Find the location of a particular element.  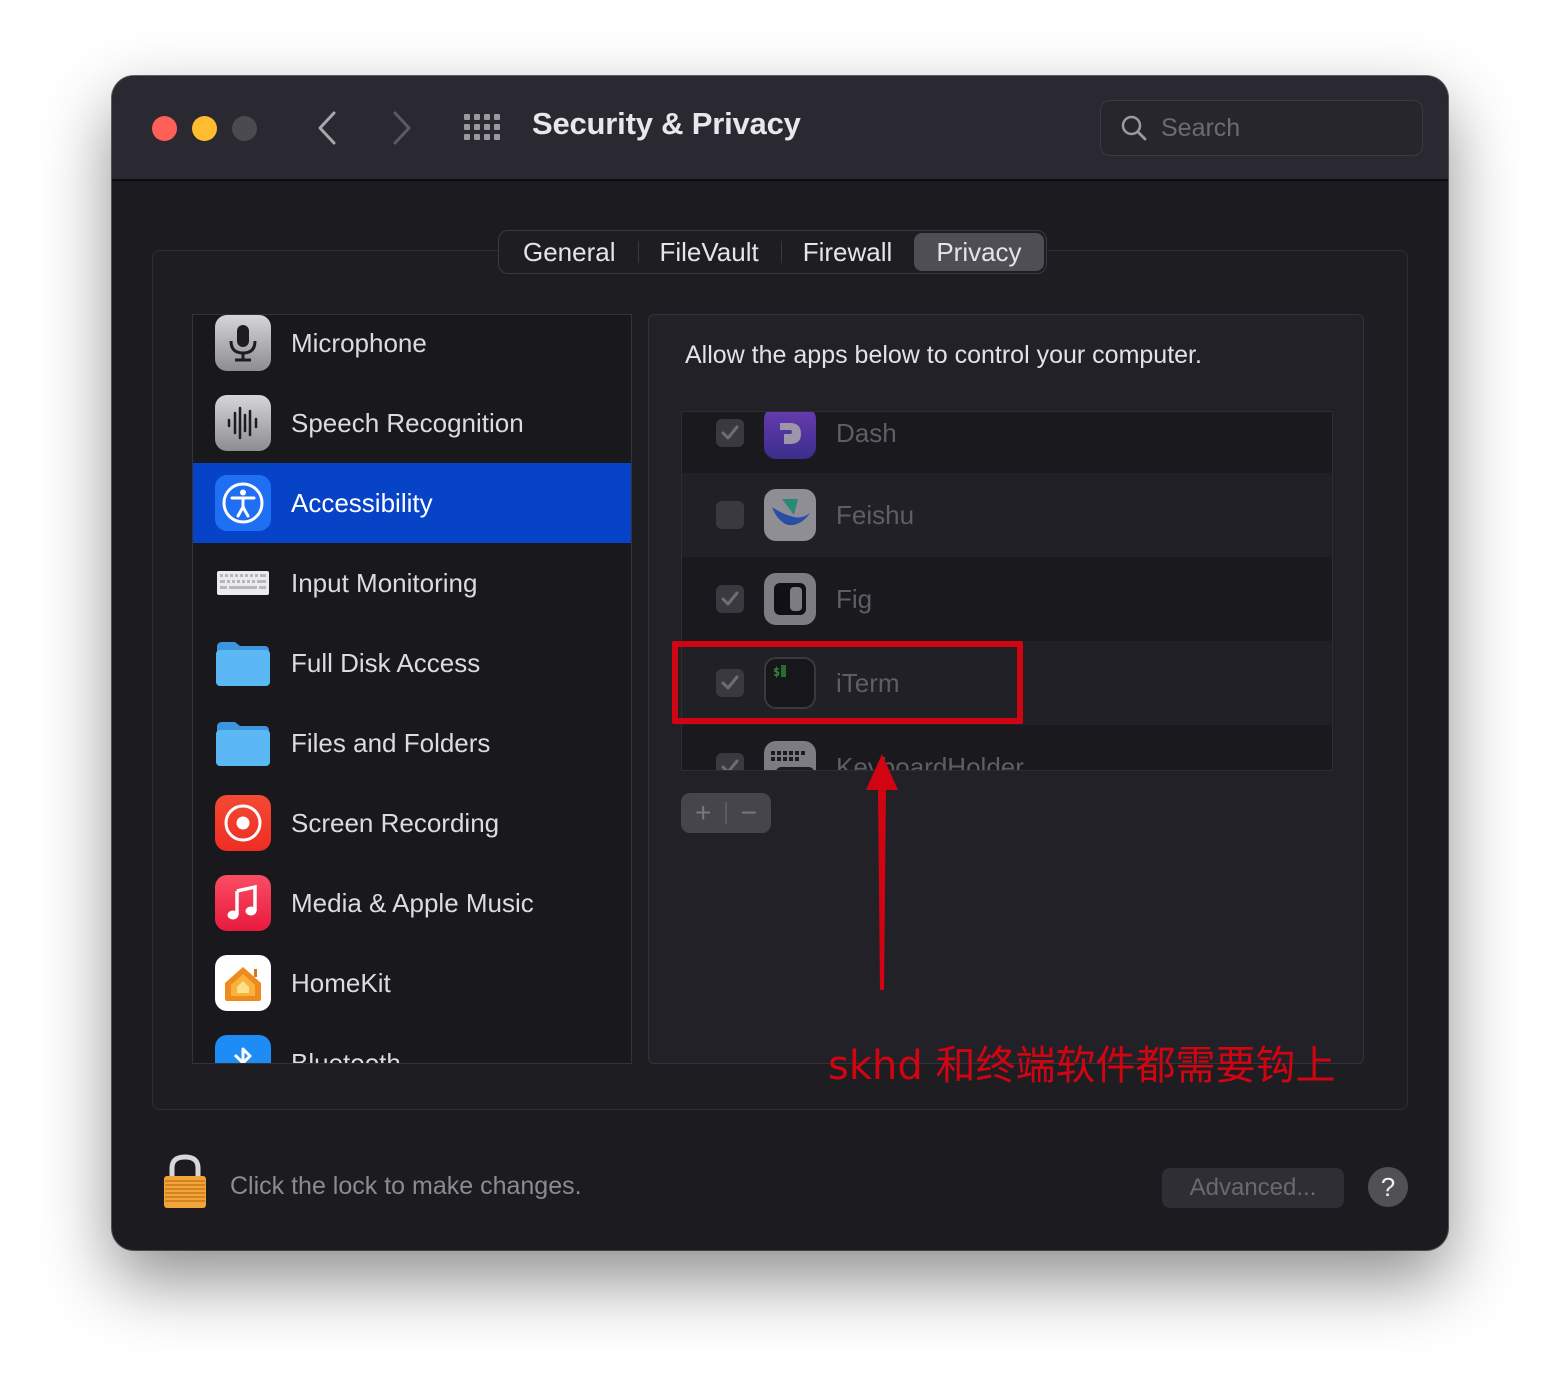

title-bar: Security & Privacy is located at coordinates (780, 128).